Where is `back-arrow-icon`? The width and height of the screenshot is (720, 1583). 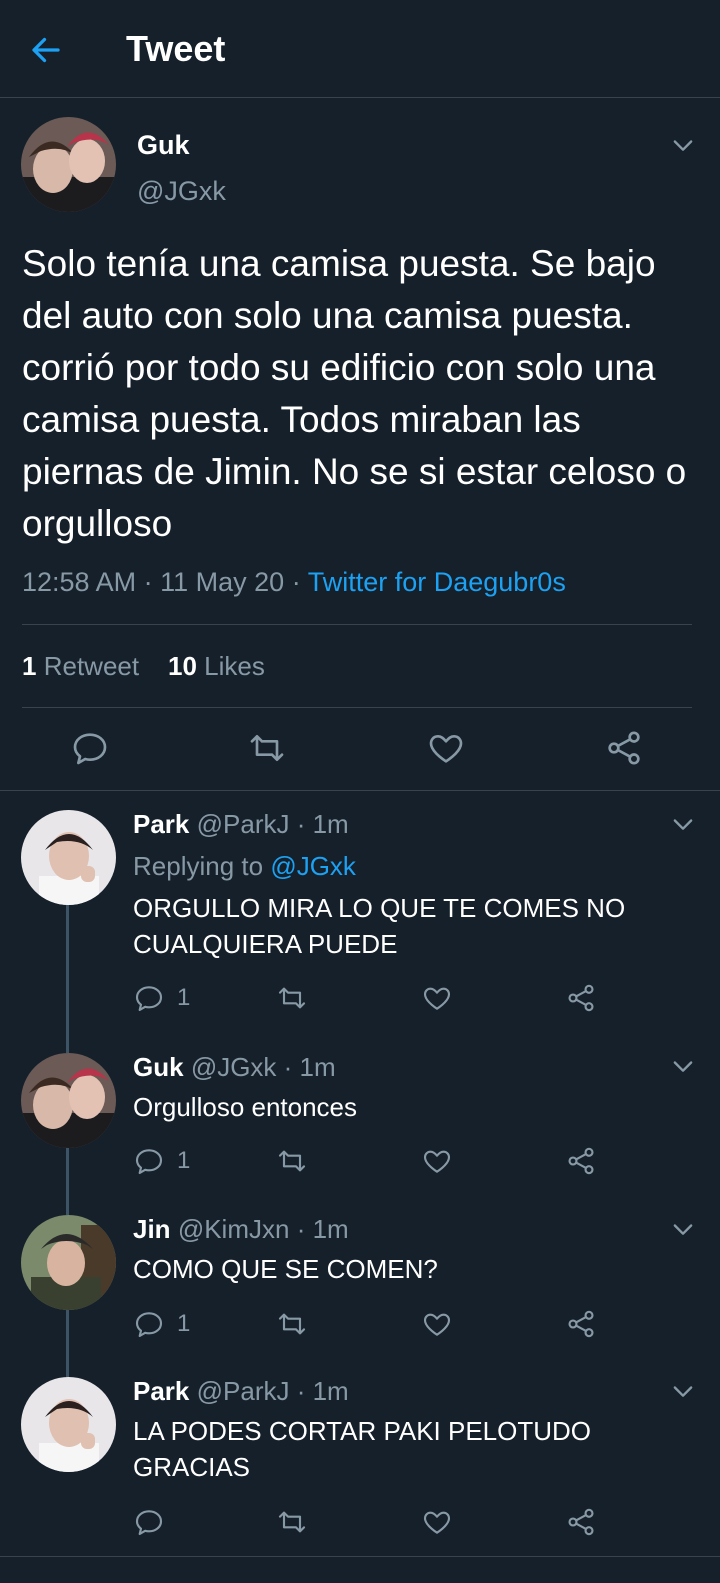 back-arrow-icon is located at coordinates (46, 50).